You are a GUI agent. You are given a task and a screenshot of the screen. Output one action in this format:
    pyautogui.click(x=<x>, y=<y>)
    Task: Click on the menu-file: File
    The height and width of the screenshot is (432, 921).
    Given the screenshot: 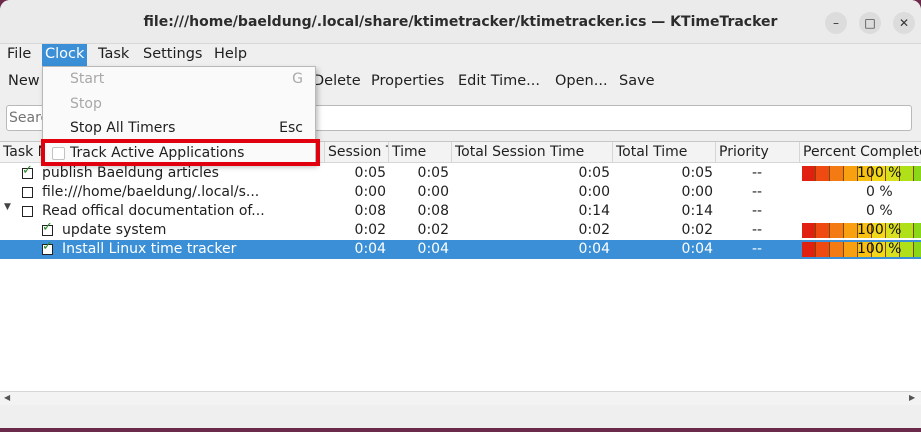 What is the action you would take?
    pyautogui.click(x=19, y=55)
    